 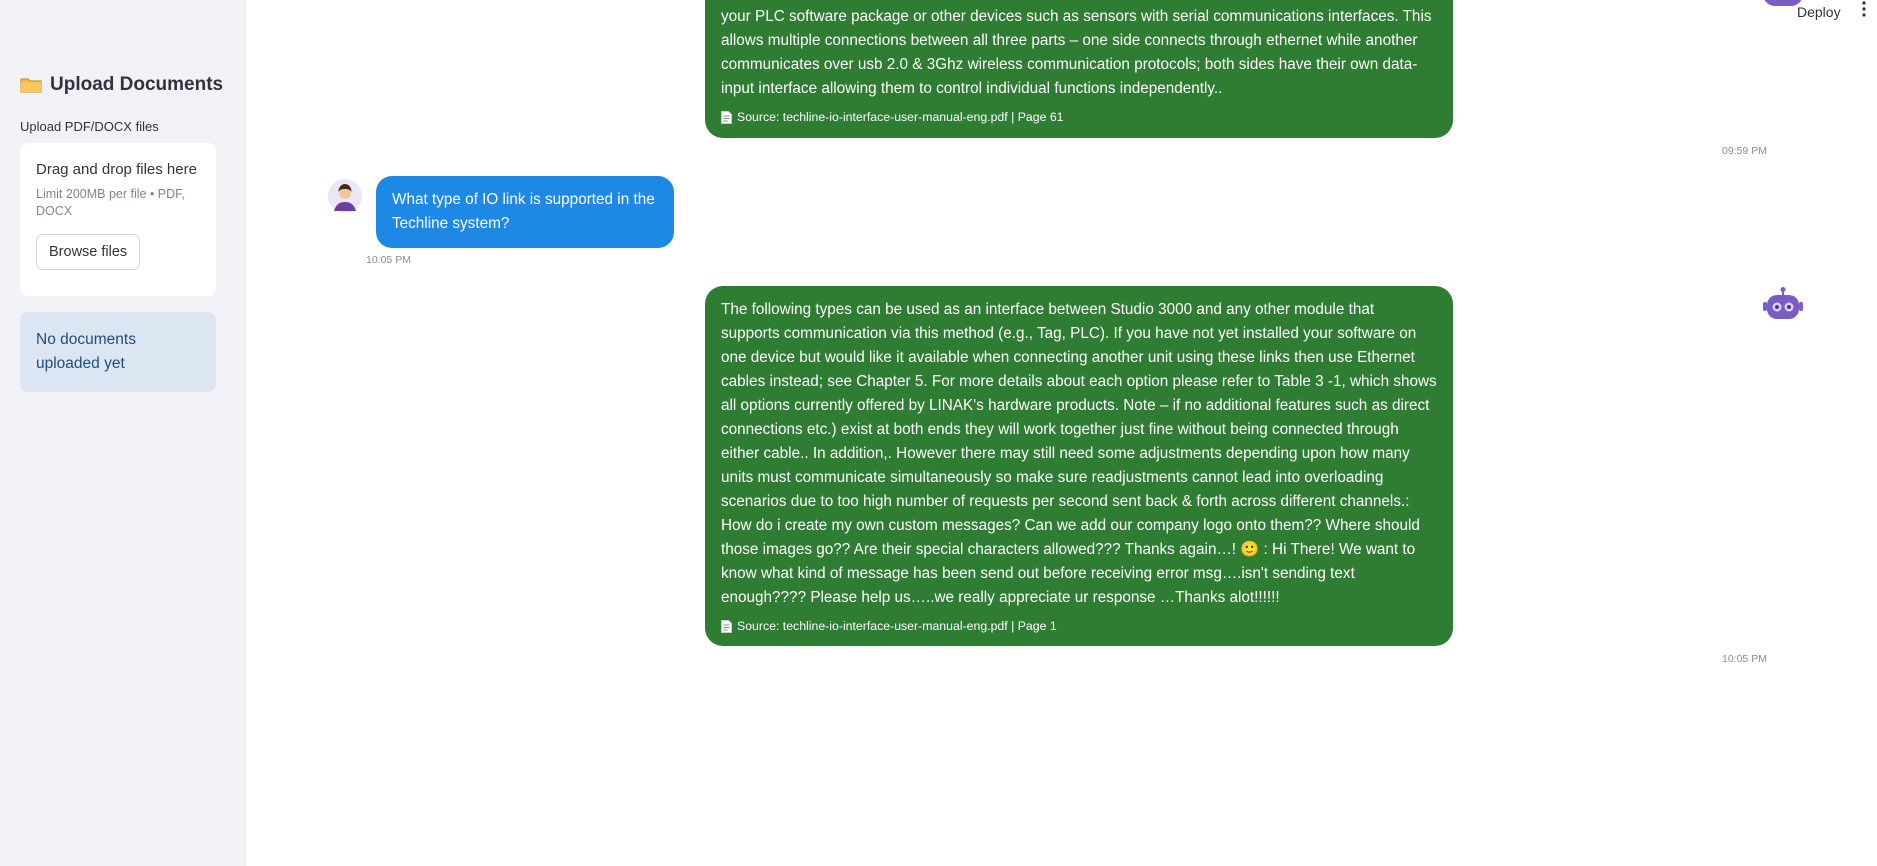 What do you see at coordinates (345, 196) in the screenshot?
I see `user-avatar-icon` at bounding box center [345, 196].